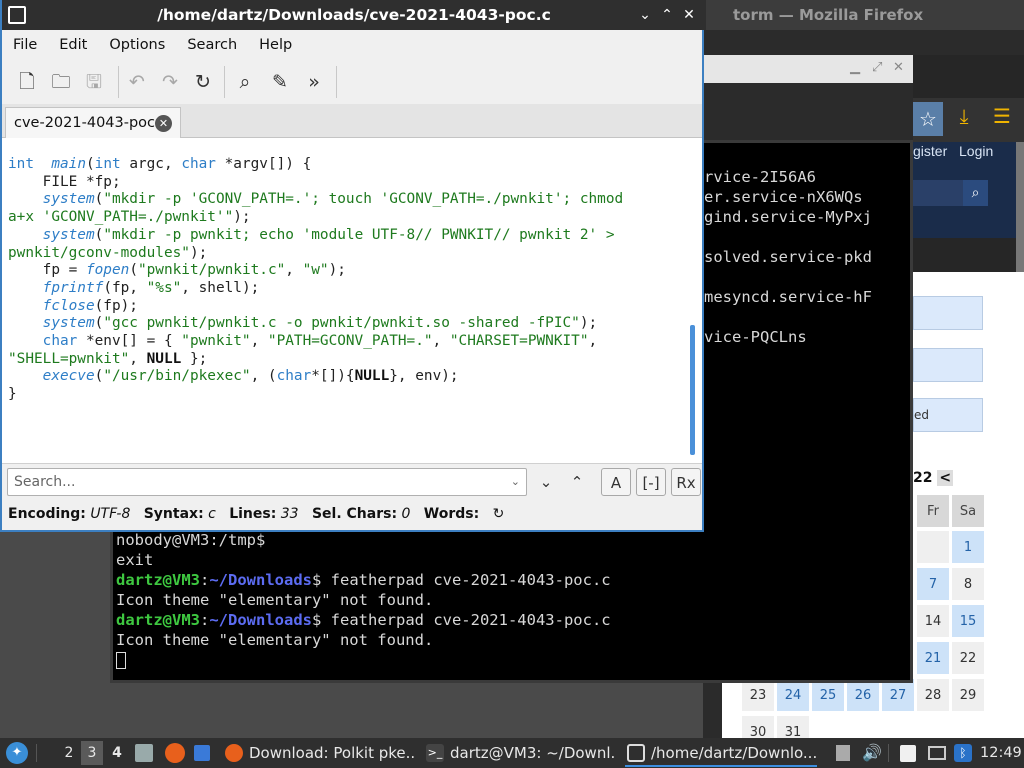 This screenshot has width=1024, height=768. I want to click on firefox-scrollbar, so click(1020, 207).